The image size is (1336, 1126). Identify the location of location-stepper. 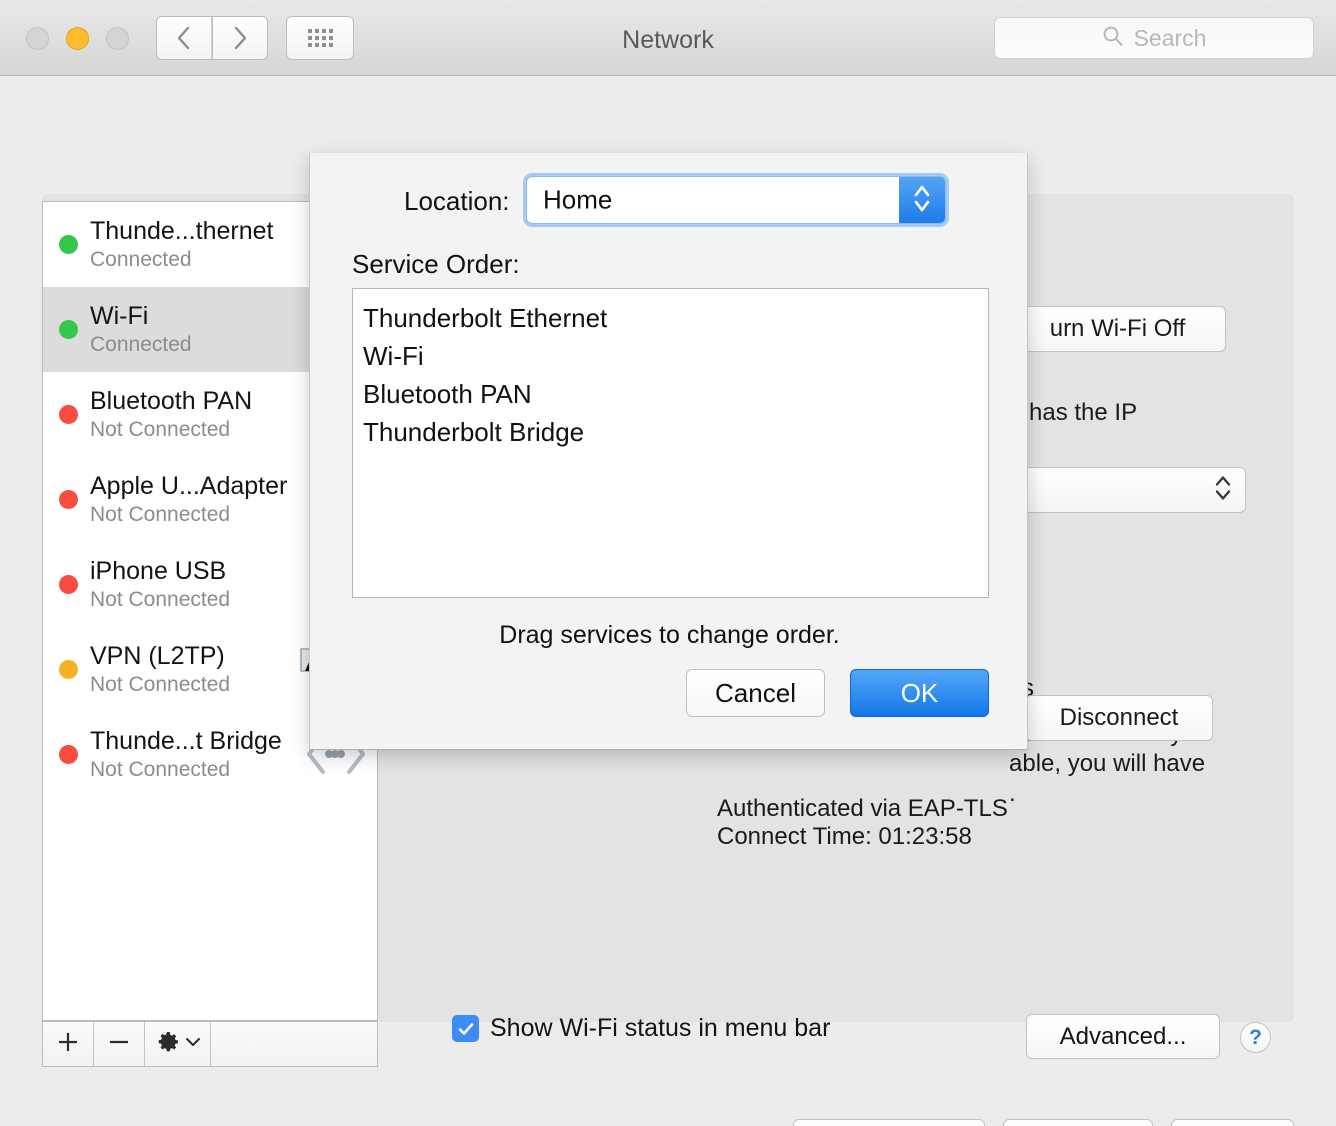
(922, 200).